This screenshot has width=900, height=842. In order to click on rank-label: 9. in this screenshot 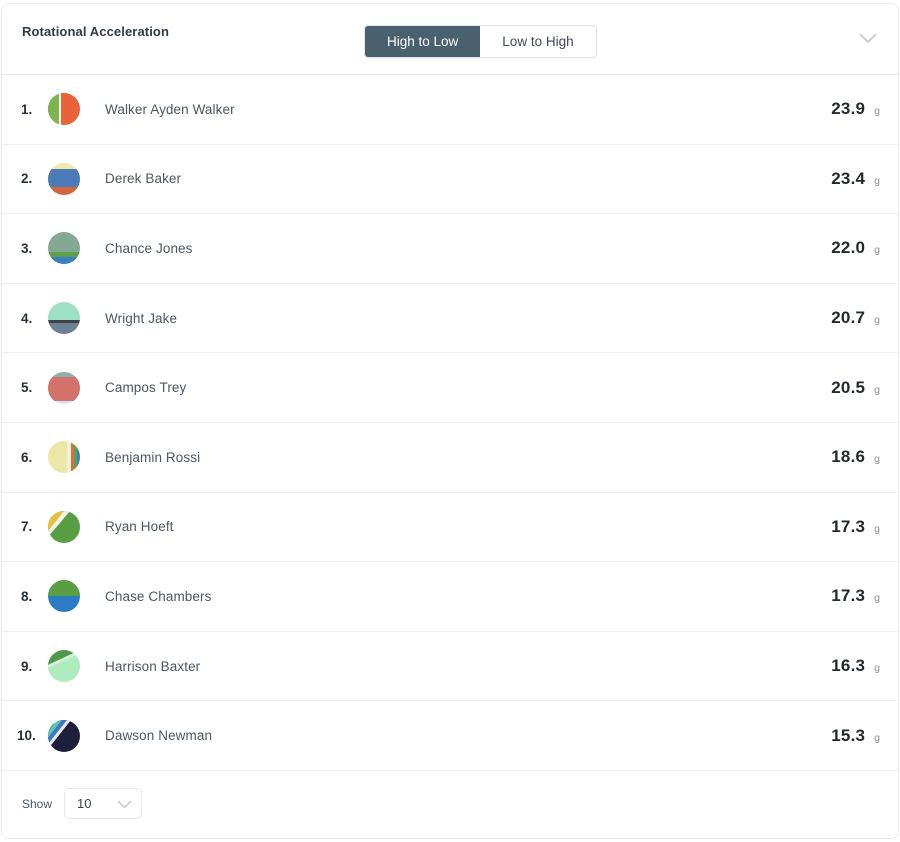, I will do `click(27, 666)`.